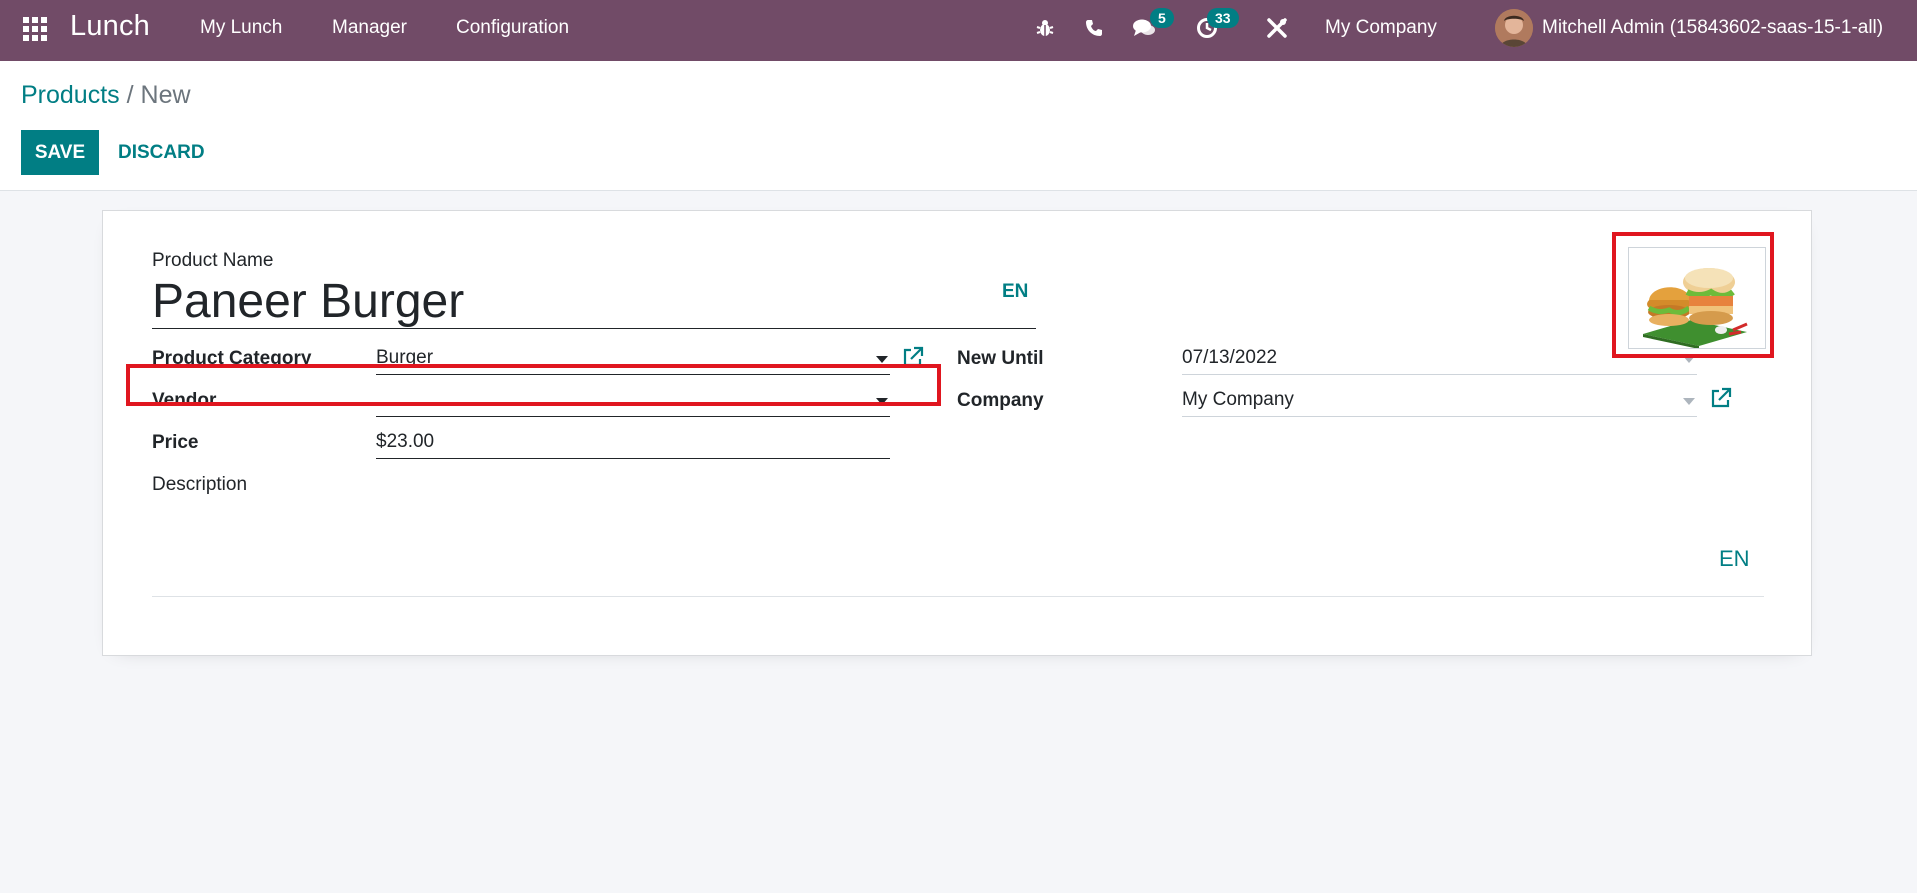 This screenshot has height=893, width=1917. What do you see at coordinates (633, 442) in the screenshot?
I see `price-field: $23.00` at bounding box center [633, 442].